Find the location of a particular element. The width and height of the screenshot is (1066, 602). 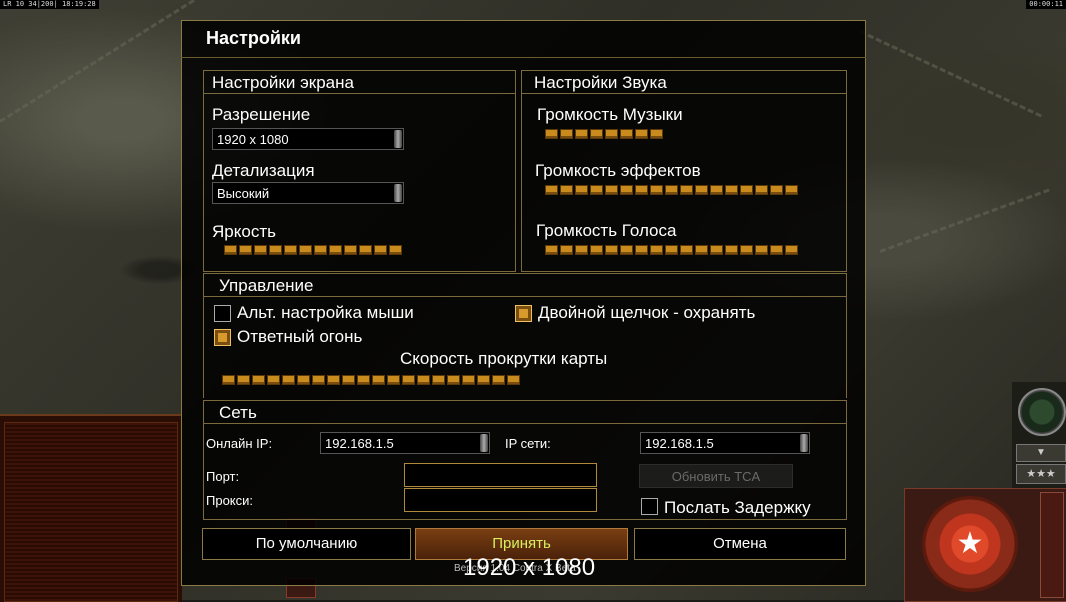

effects-volume-slider is located at coordinates (671, 190).